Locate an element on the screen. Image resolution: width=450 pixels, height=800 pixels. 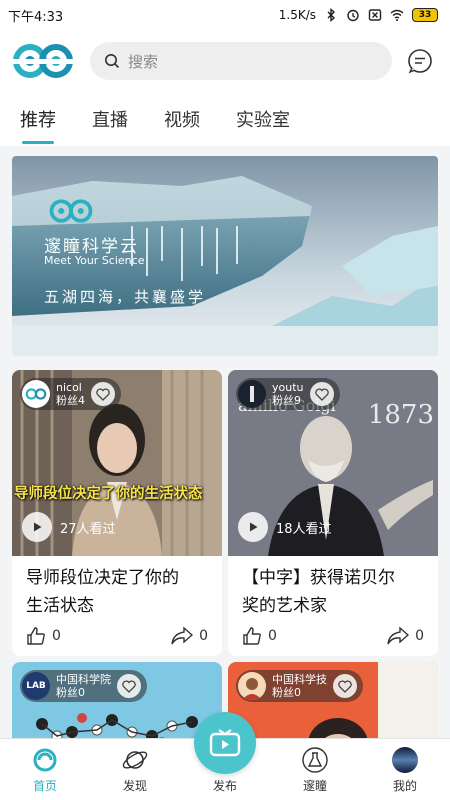
author-chip: 中国科学技 粉丝0 is located at coordinates (299, 686).